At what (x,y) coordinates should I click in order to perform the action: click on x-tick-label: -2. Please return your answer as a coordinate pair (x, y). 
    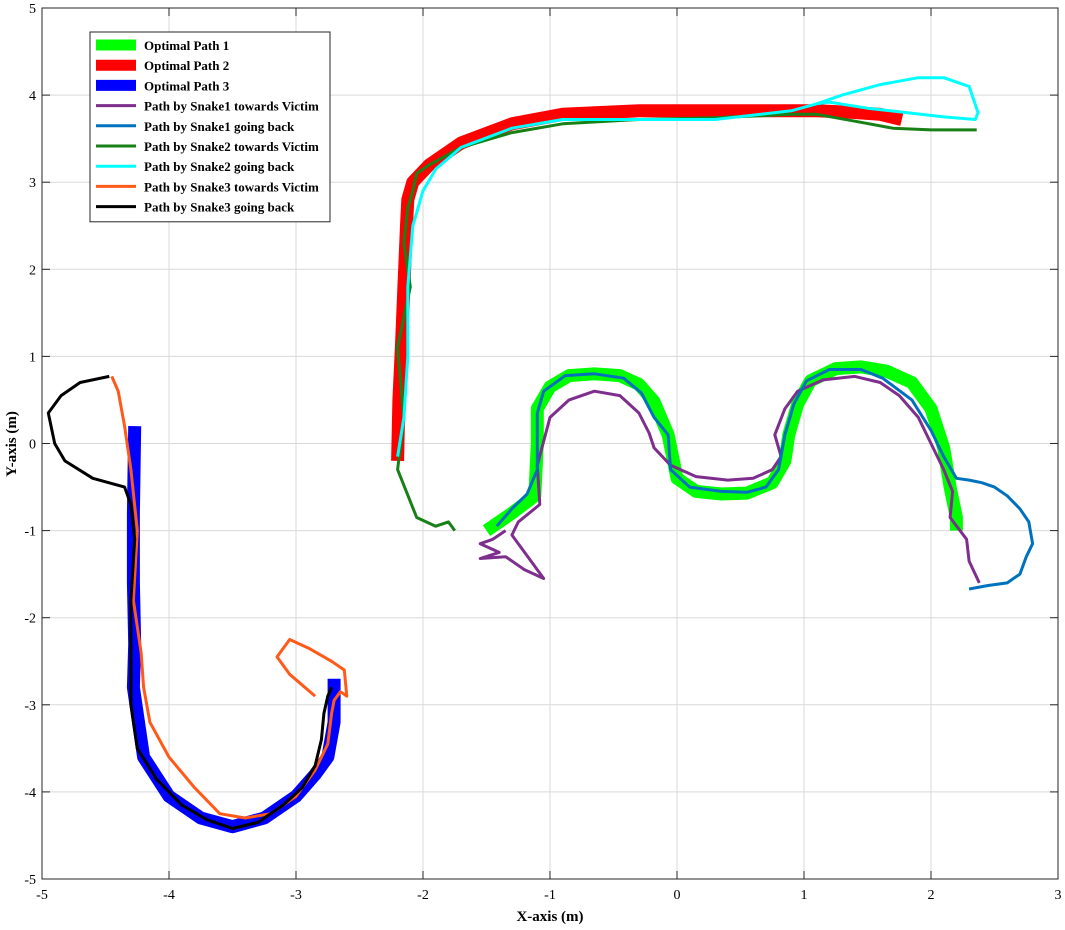
    Looking at the image, I should click on (423, 895).